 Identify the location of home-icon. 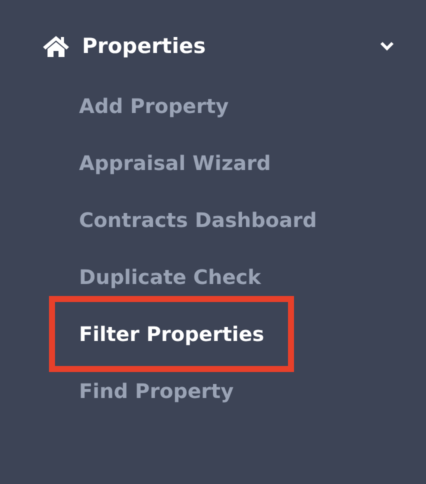
(56, 46).